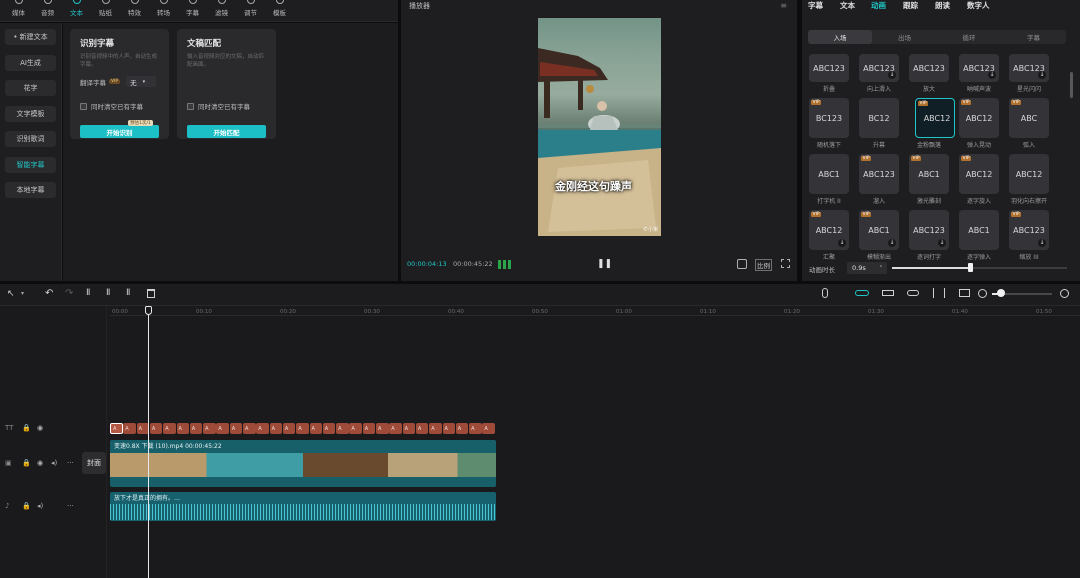  Describe the element at coordinates (829, 230) in the screenshot. I see `animation-preset-tile: ABC12 VIP ↓` at that location.